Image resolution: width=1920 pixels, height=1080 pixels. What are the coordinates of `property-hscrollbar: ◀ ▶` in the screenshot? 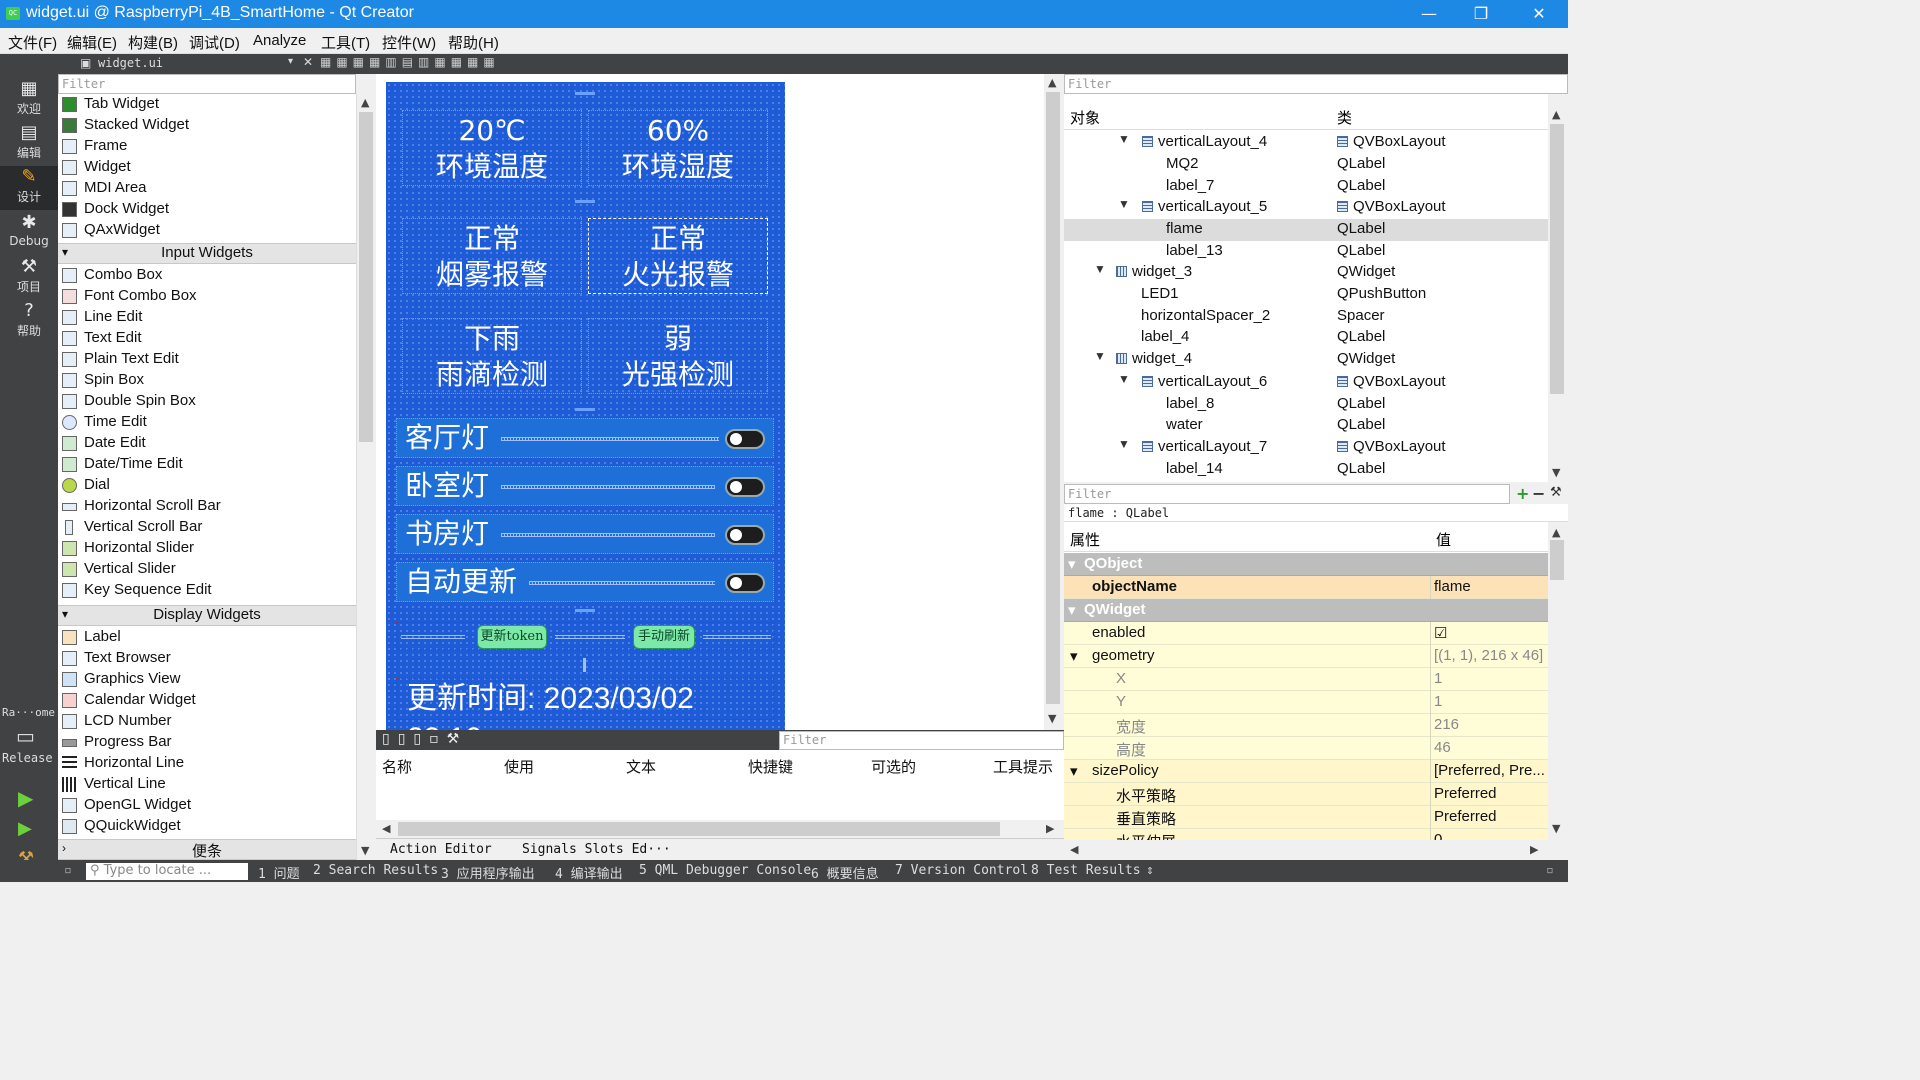 It's located at (1306, 850).